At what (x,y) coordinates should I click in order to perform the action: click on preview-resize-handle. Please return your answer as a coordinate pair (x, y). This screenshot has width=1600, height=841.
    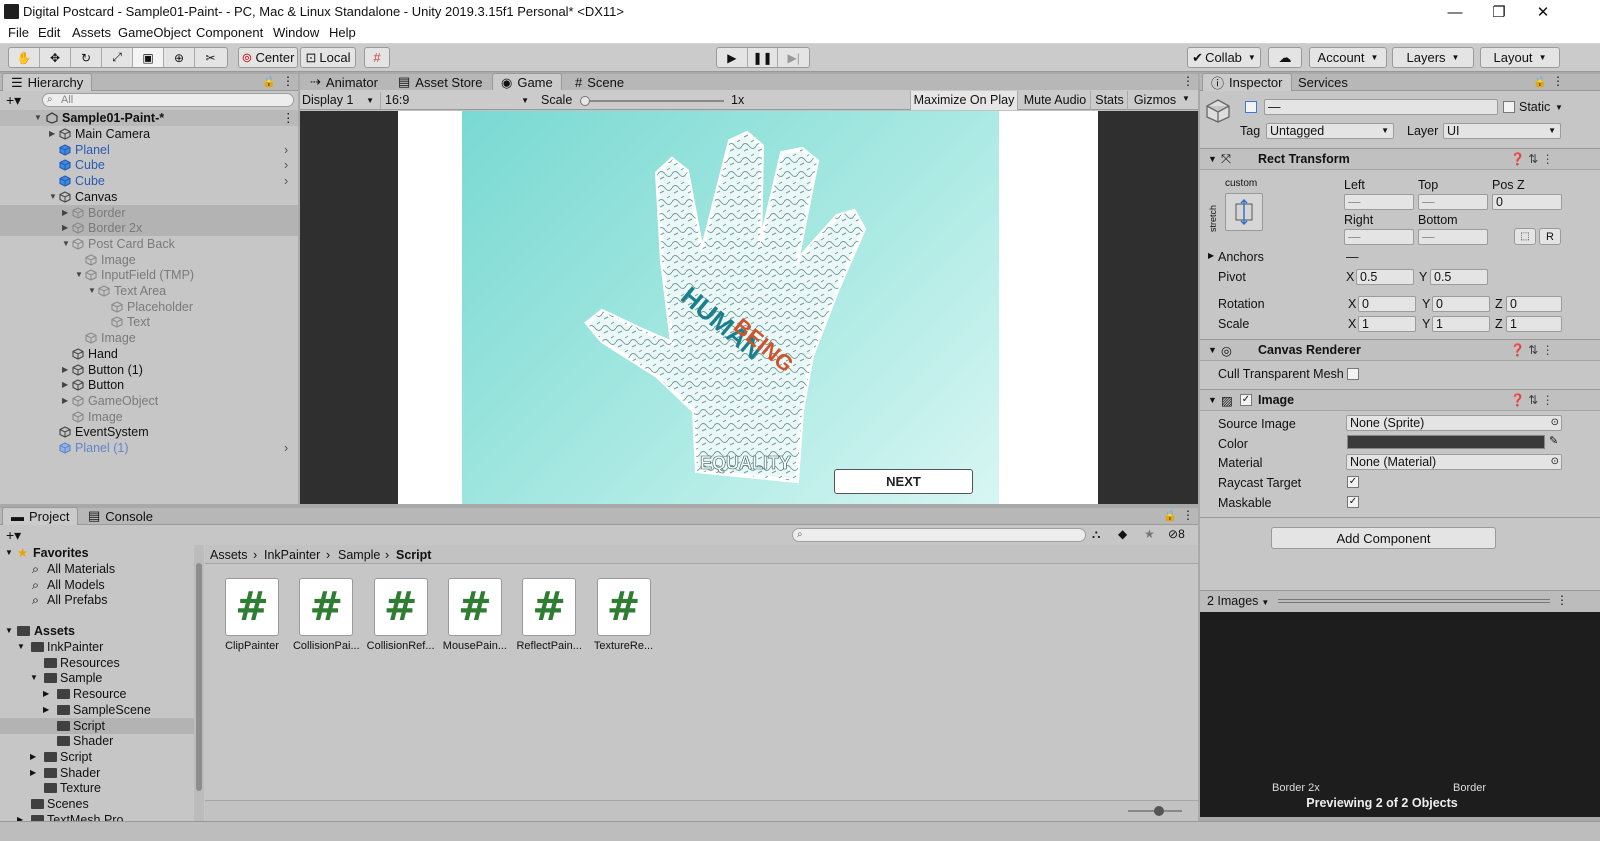
    Looking at the image, I should click on (1414, 601).